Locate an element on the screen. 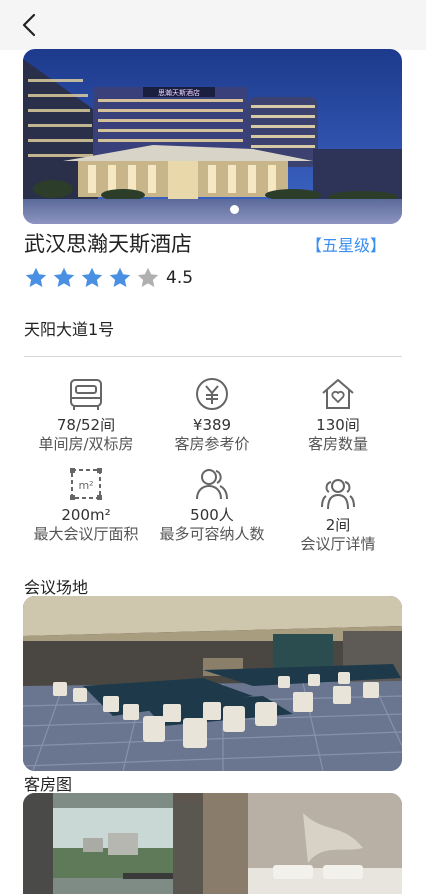 The width and height of the screenshot is (426, 894). stat-value: 78/52间 is located at coordinates (86, 425).